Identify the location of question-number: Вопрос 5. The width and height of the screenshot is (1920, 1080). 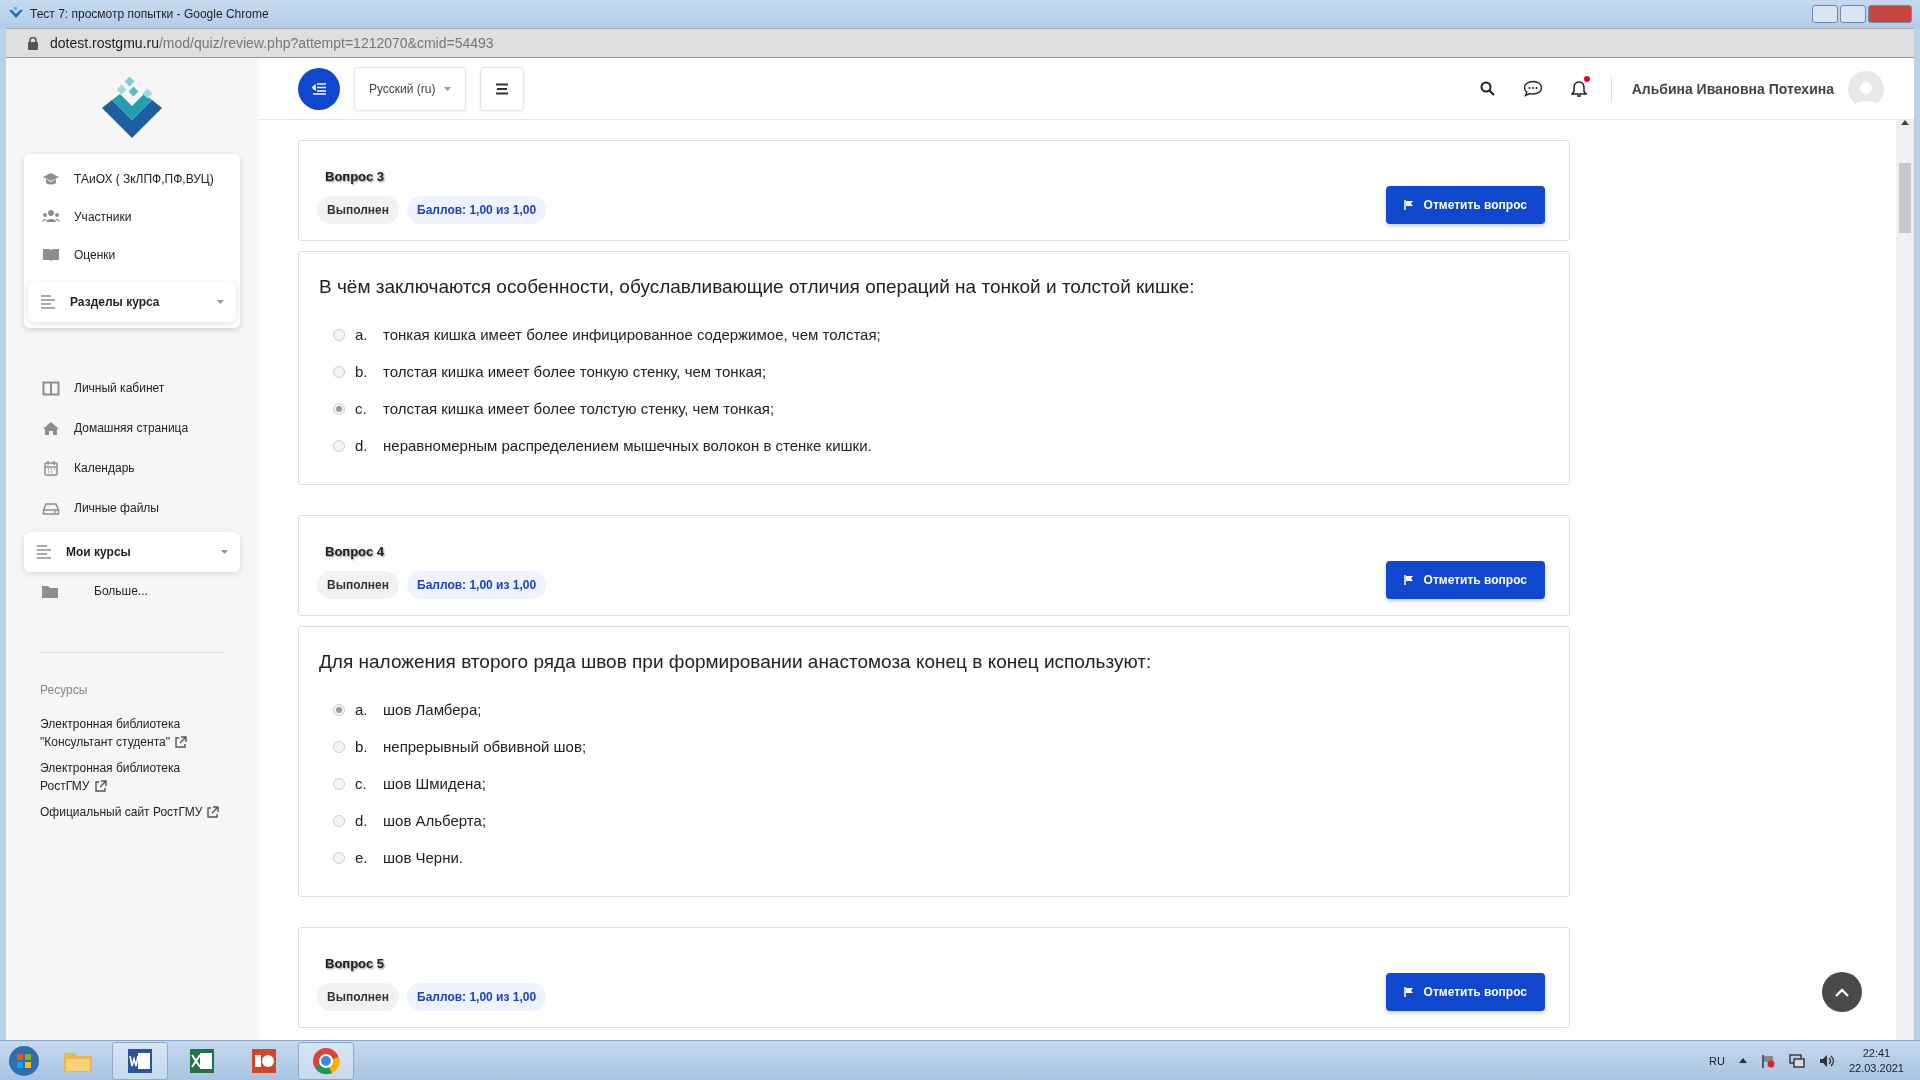
(354, 963).